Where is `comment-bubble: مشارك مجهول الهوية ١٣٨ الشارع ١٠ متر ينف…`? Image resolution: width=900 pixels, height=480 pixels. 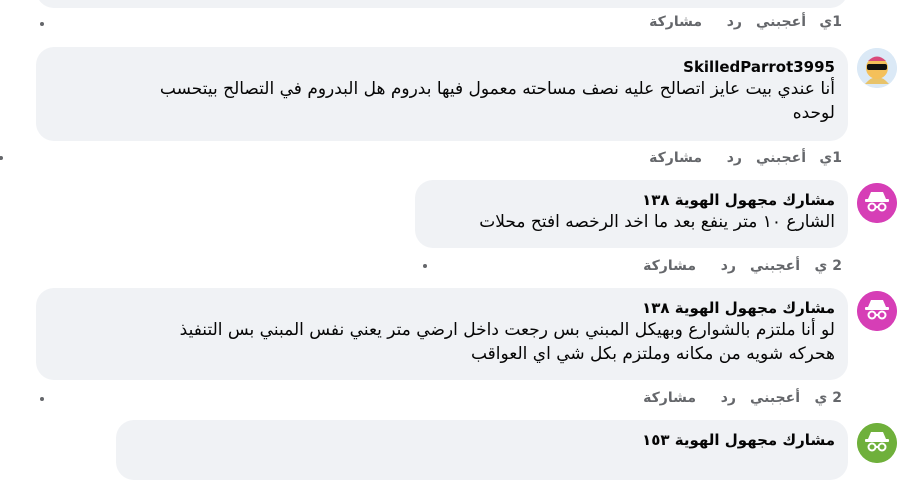 comment-bubble: مشارك مجهول الهوية ١٣٨ الشارع ١٠ متر ينف… is located at coordinates (631, 214).